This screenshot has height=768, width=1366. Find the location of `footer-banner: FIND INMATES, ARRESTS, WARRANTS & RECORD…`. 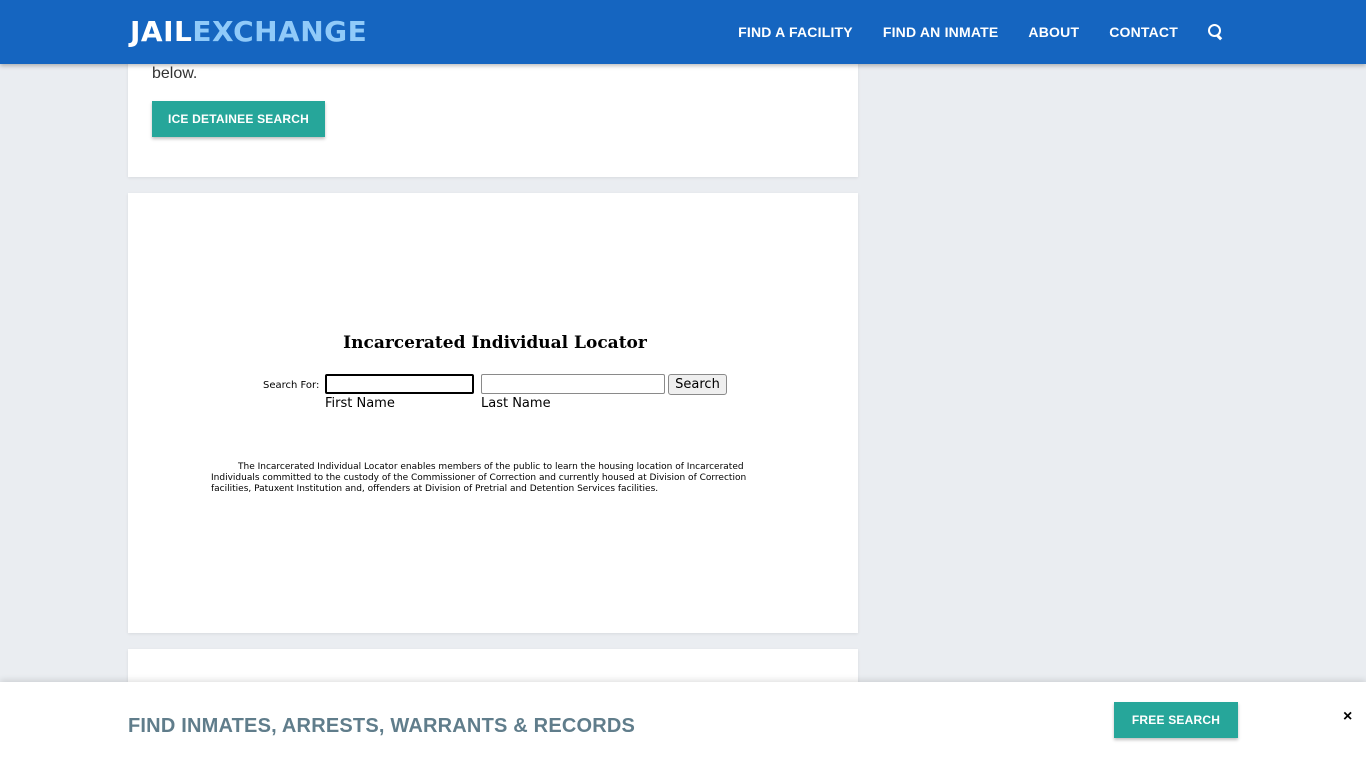

footer-banner: FIND INMATES, ARRESTS, WARRANTS & RECORD… is located at coordinates (683, 725).